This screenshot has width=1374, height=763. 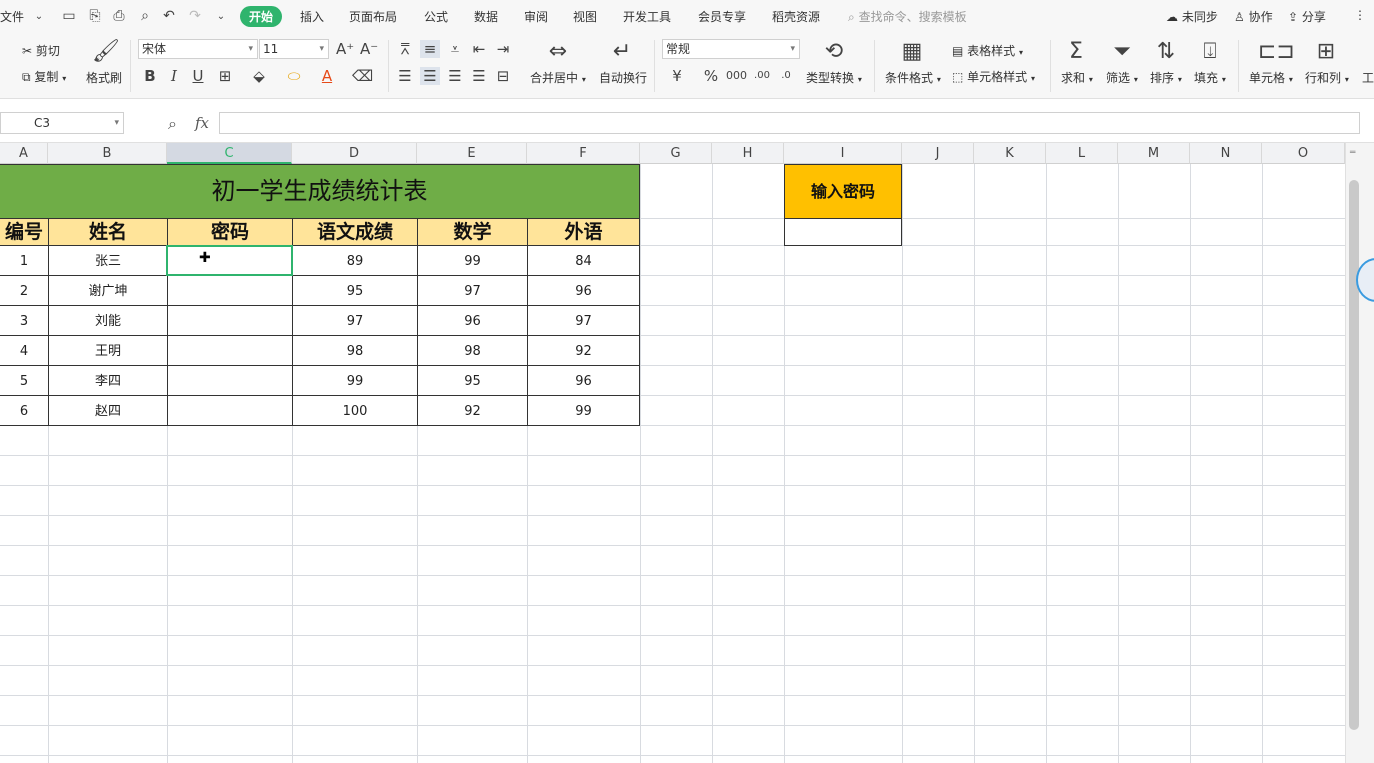 I want to click on merge-center-icon: ⇔, so click(x=558, y=52).